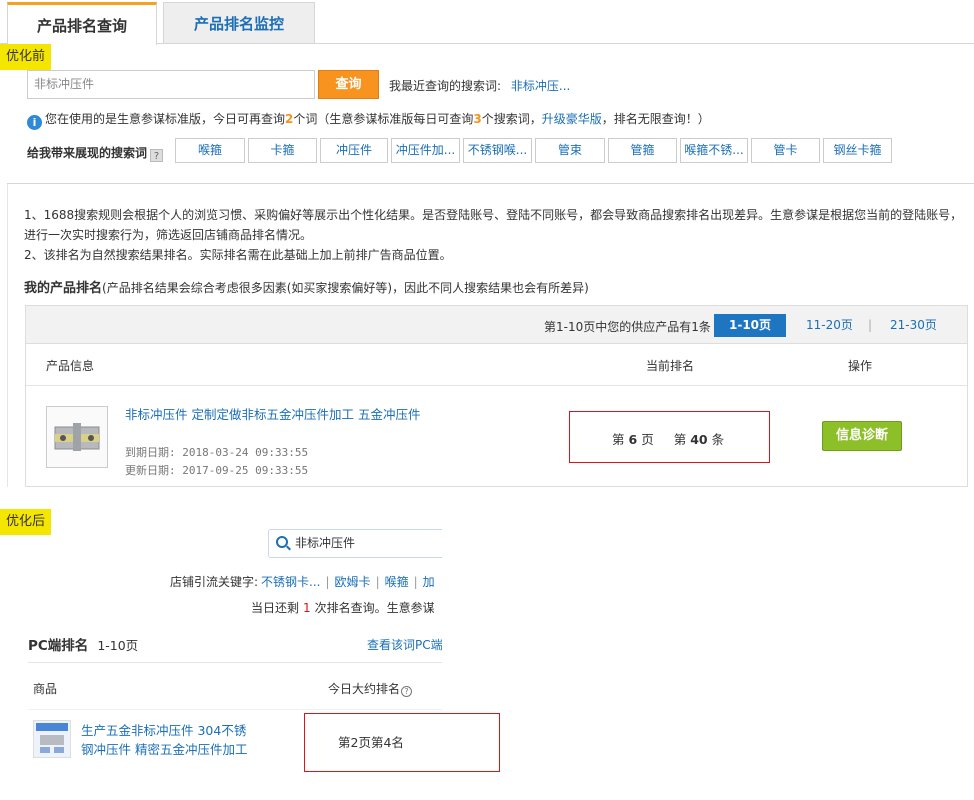 This screenshot has height=800, width=974. I want to click on keyword-chip: 管束, so click(570, 150).